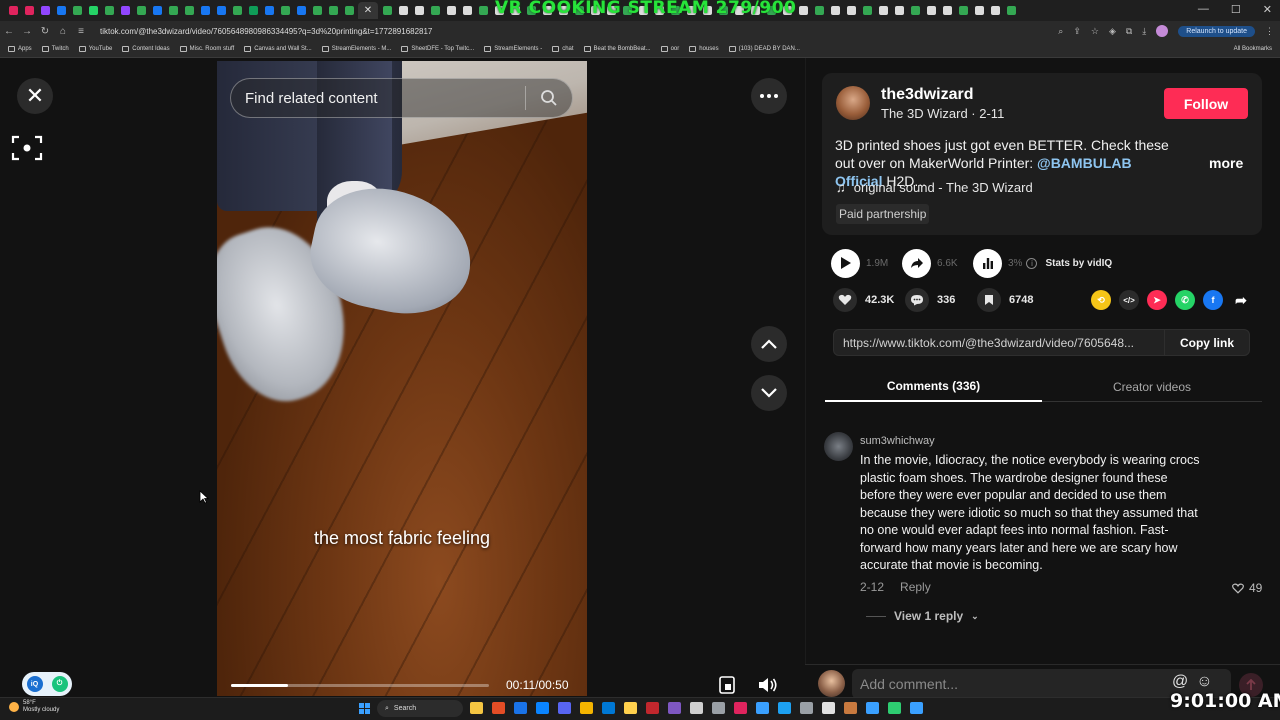 The height and width of the screenshot is (720, 1280). I want to click on embed-code-icon: </>, so click(1129, 300).